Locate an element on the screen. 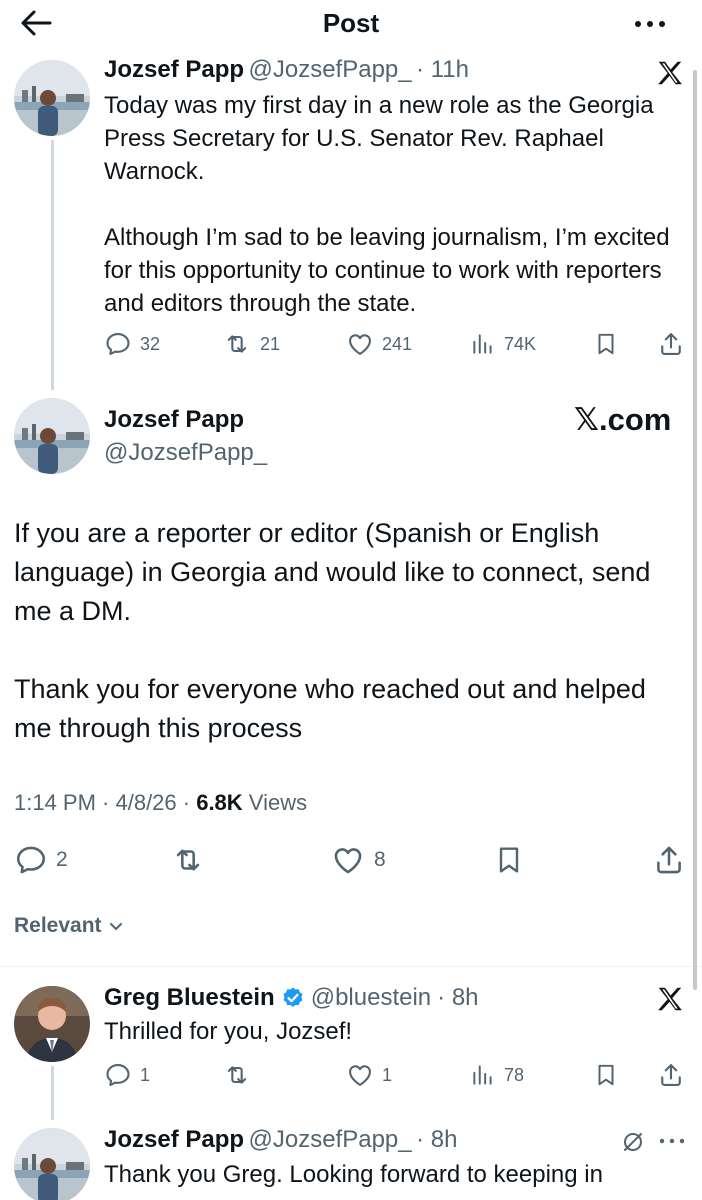  post-time: · 11h is located at coordinates (442, 69).